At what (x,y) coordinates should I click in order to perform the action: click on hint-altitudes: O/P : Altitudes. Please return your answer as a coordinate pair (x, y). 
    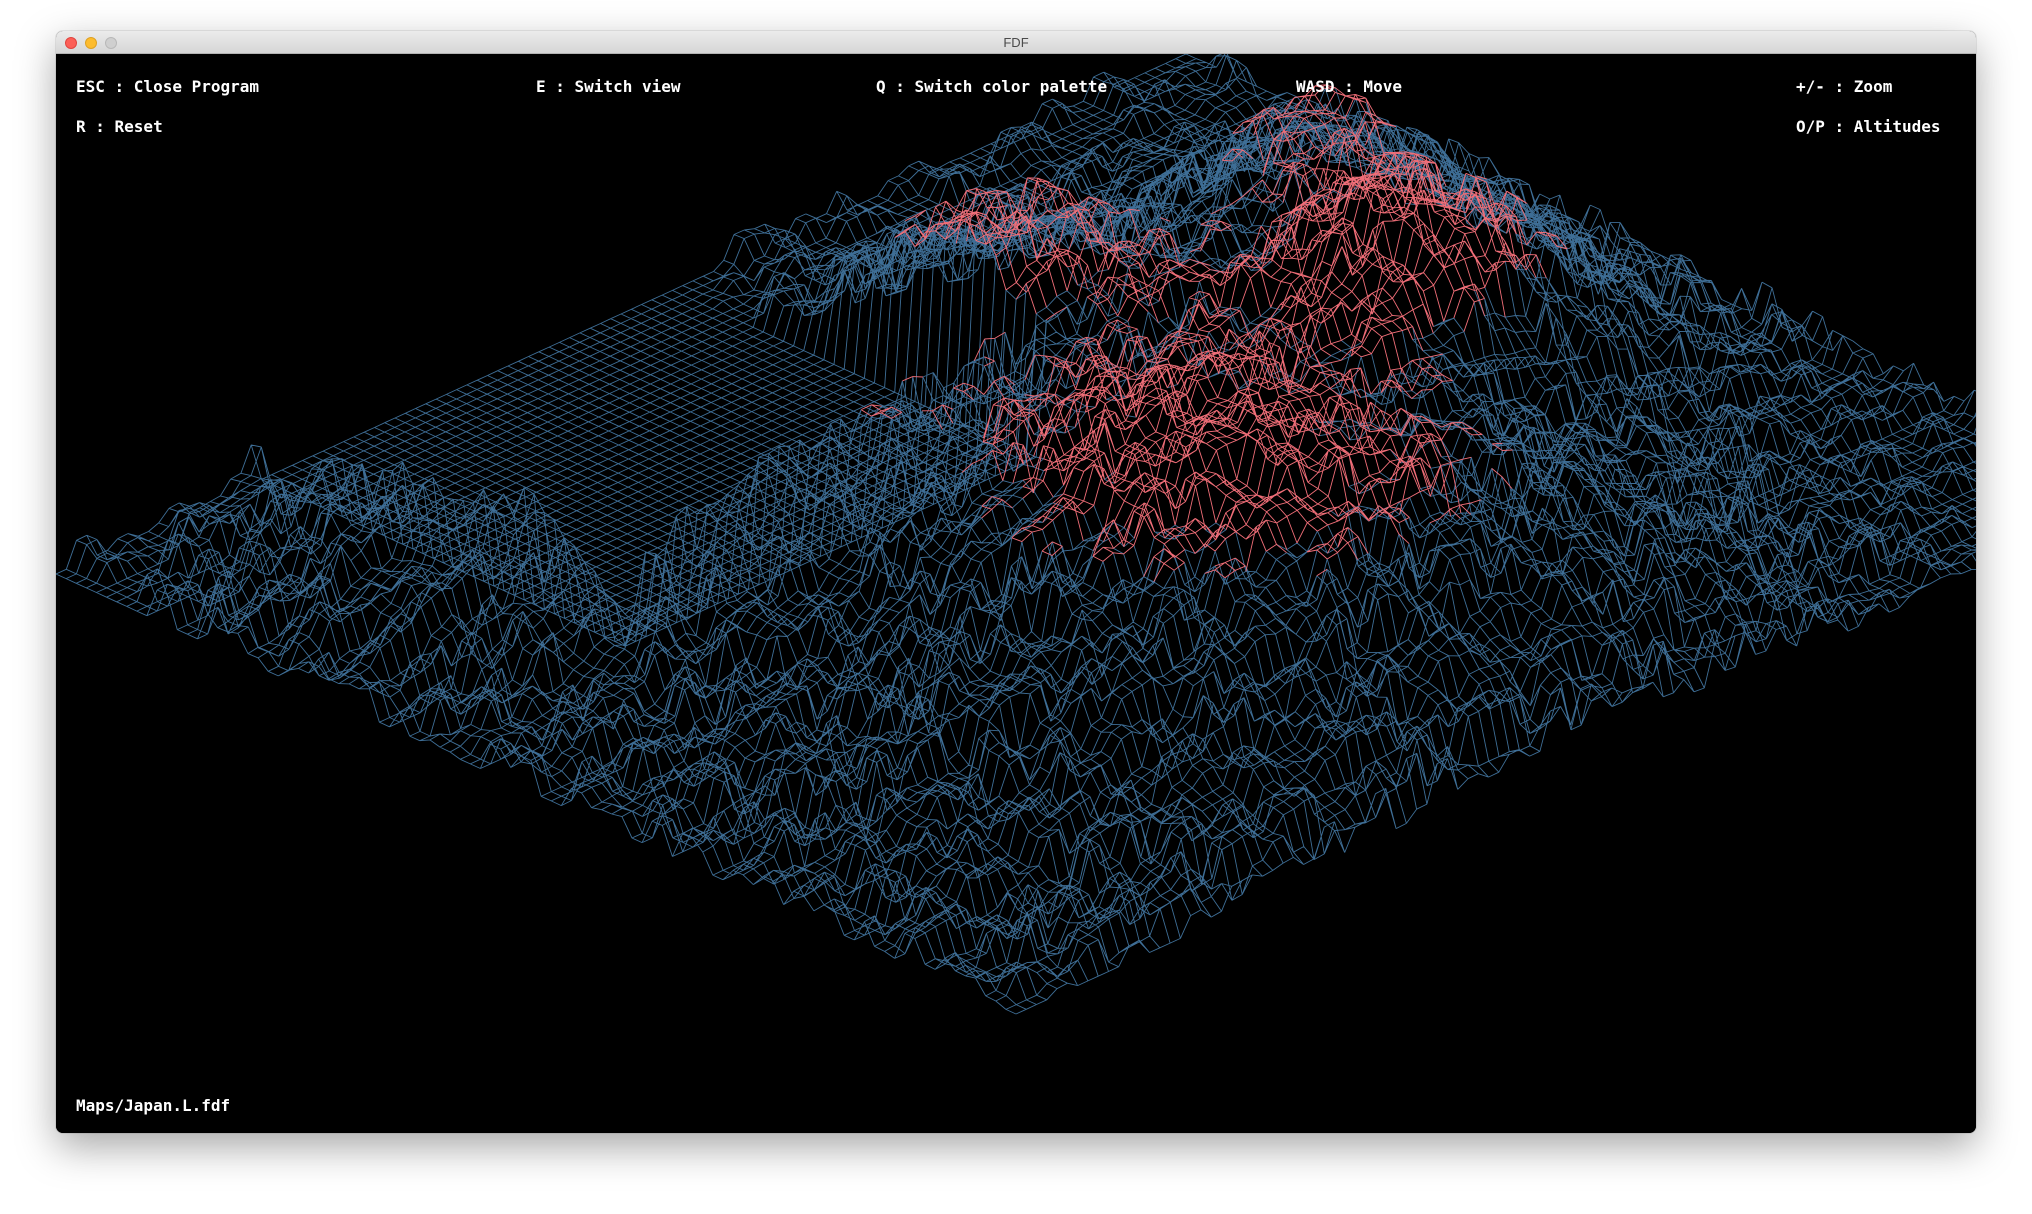
    Looking at the image, I should click on (1868, 126).